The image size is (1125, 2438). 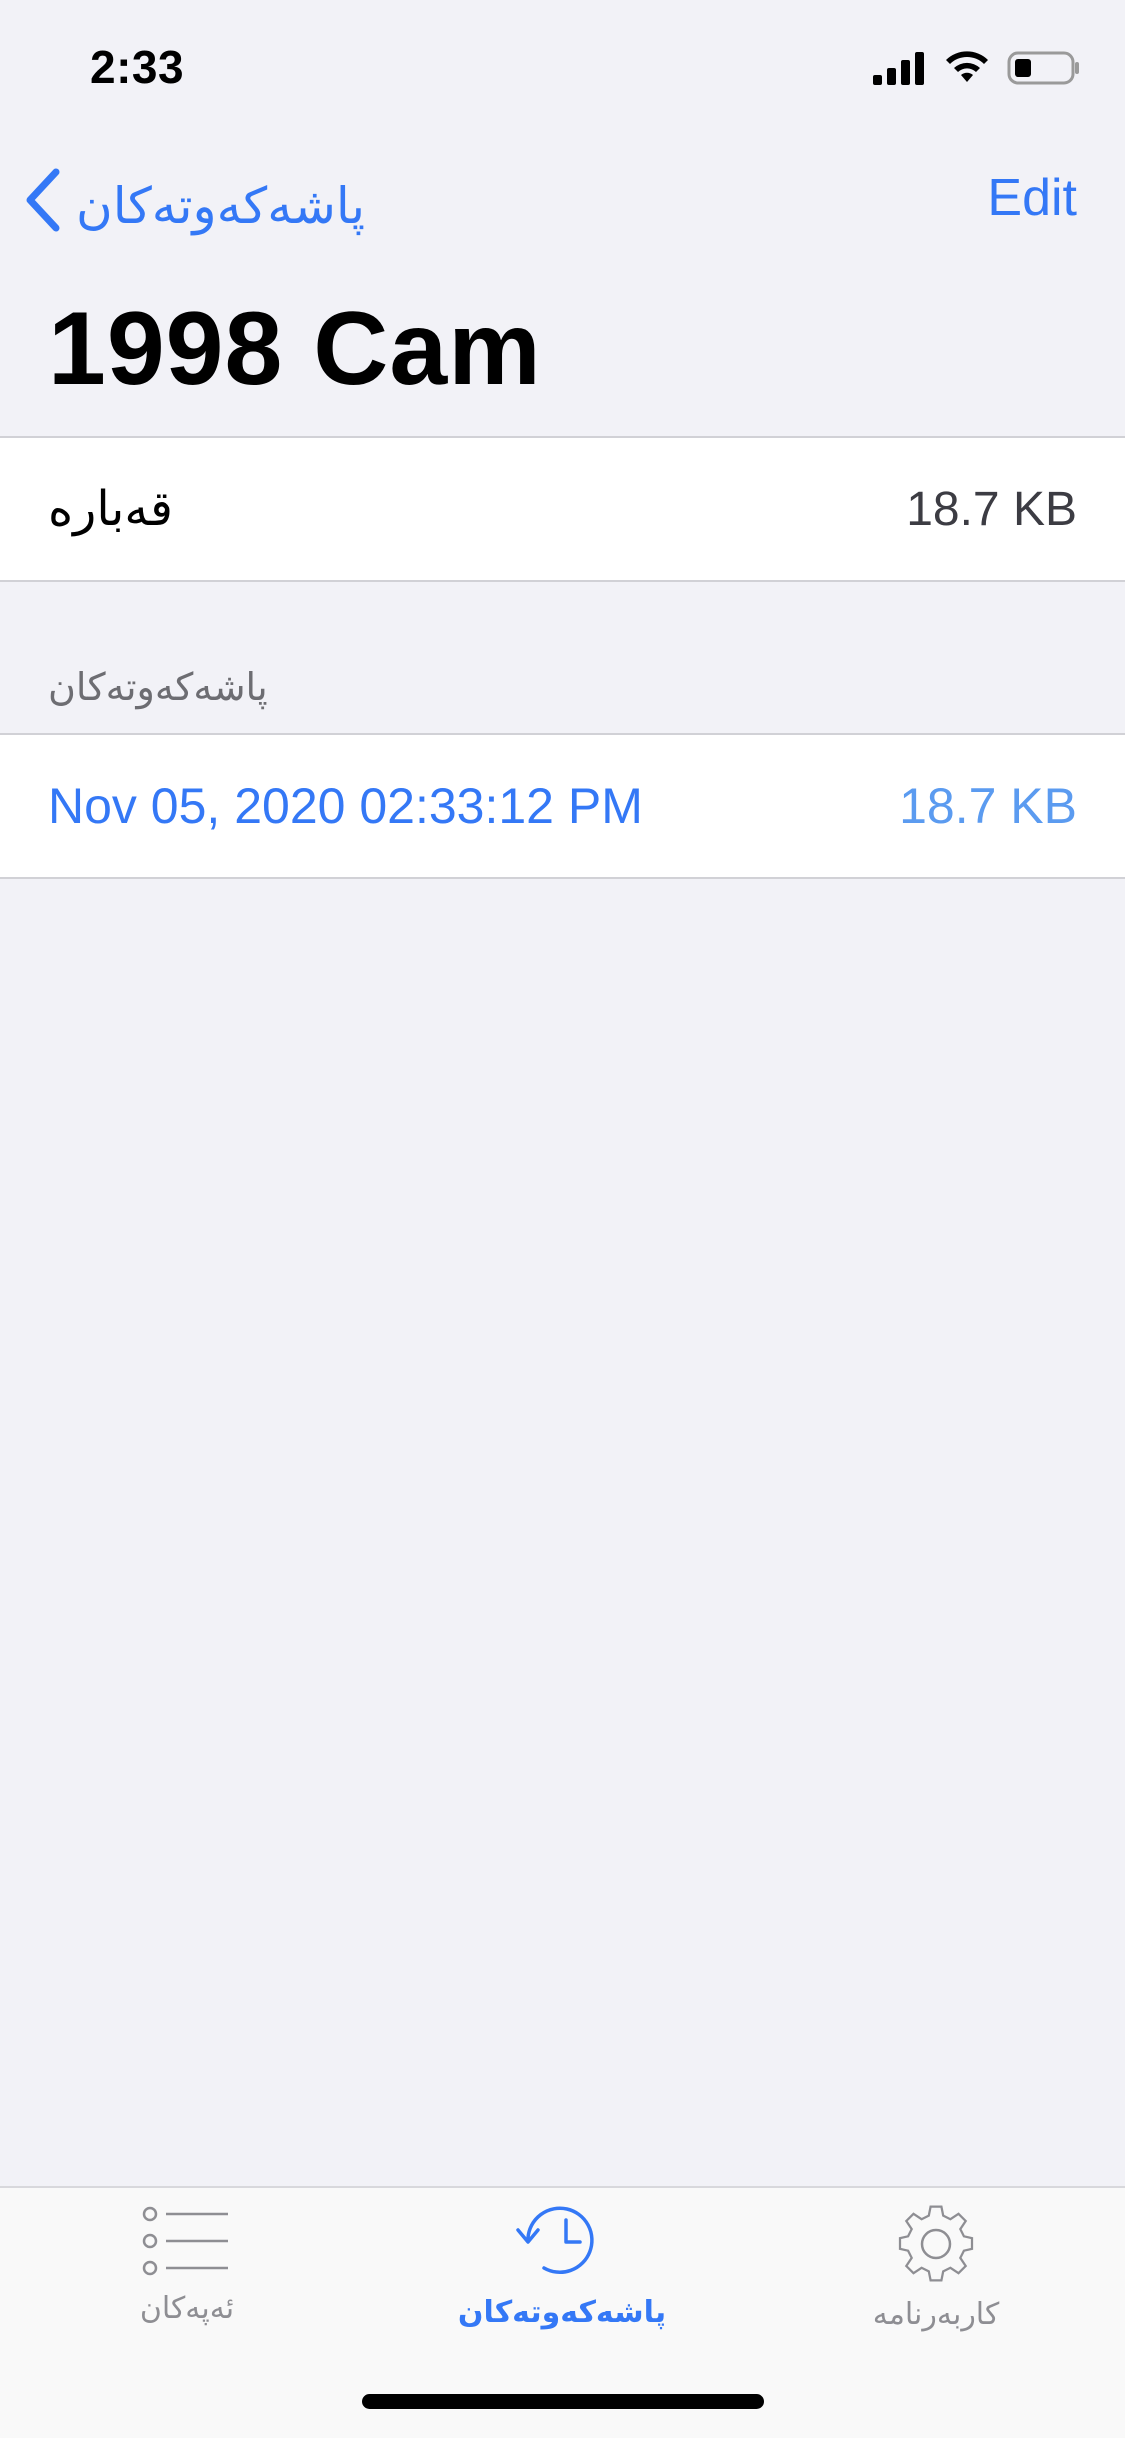 I want to click on status-icons, so click(x=977, y=70).